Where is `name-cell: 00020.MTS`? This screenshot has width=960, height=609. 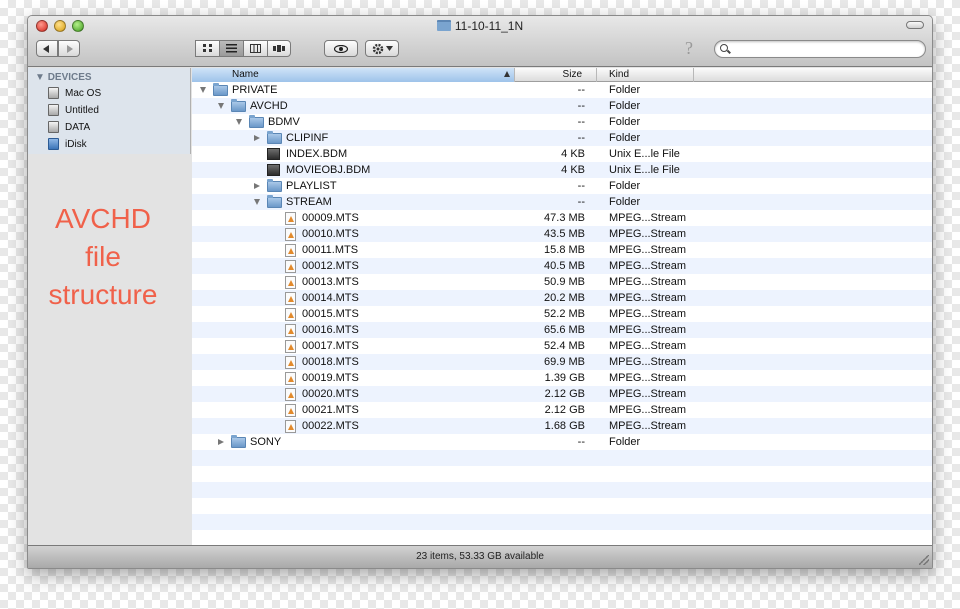
name-cell: 00020.MTS is located at coordinates (314, 394).